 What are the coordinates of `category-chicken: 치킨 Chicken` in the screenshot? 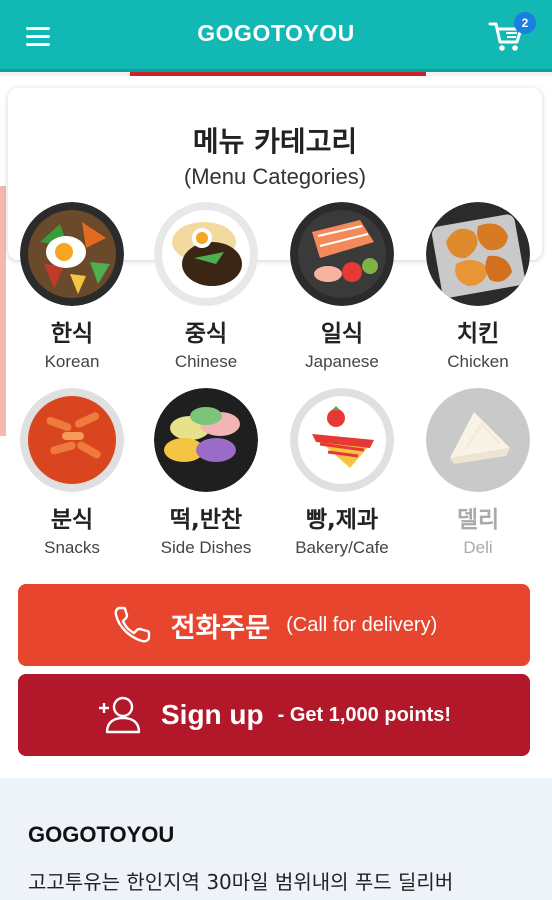 It's located at (478, 292).